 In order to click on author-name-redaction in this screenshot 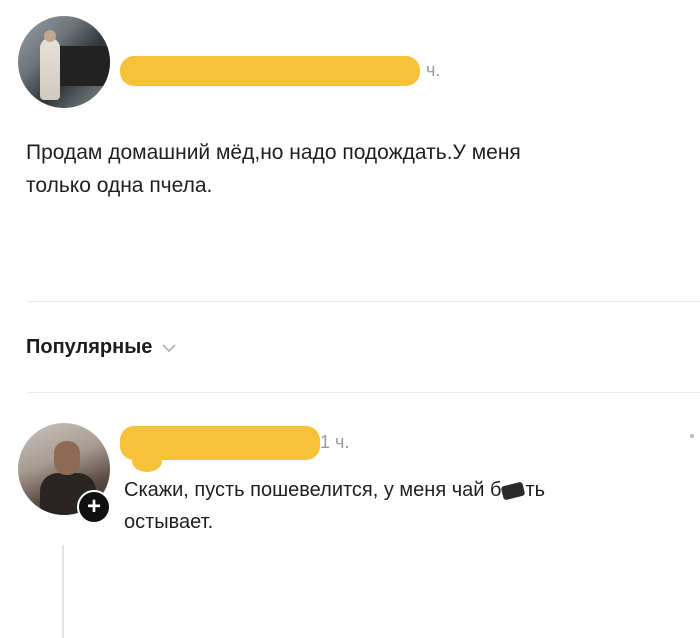, I will do `click(270, 71)`.